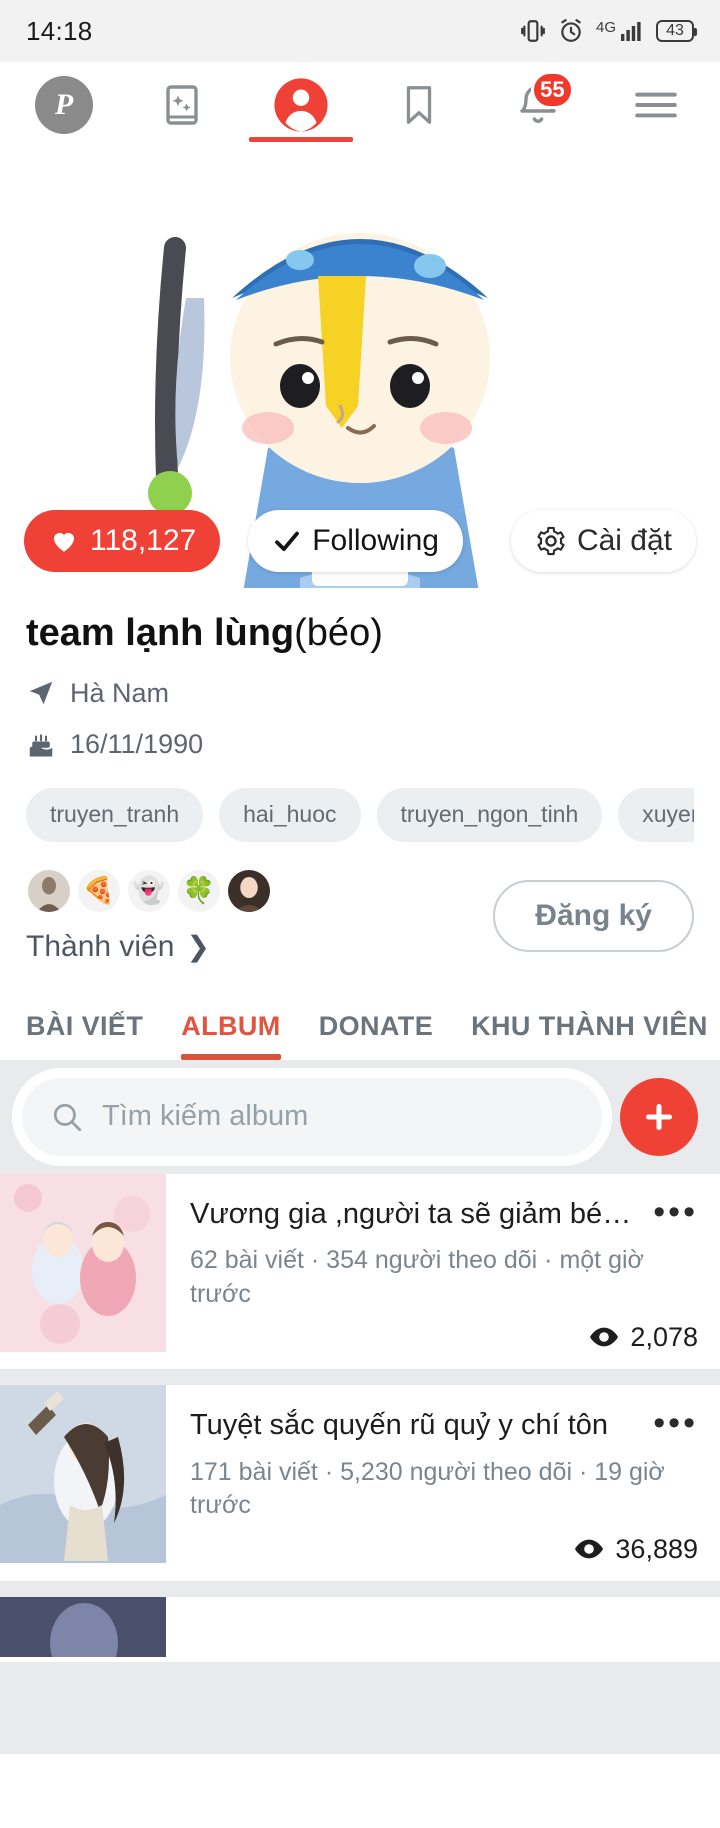 The height and width of the screenshot is (1828, 720). Describe the element at coordinates (205, 1116) in the screenshot. I see `search-placeholder: Tìm kiếm album` at that location.